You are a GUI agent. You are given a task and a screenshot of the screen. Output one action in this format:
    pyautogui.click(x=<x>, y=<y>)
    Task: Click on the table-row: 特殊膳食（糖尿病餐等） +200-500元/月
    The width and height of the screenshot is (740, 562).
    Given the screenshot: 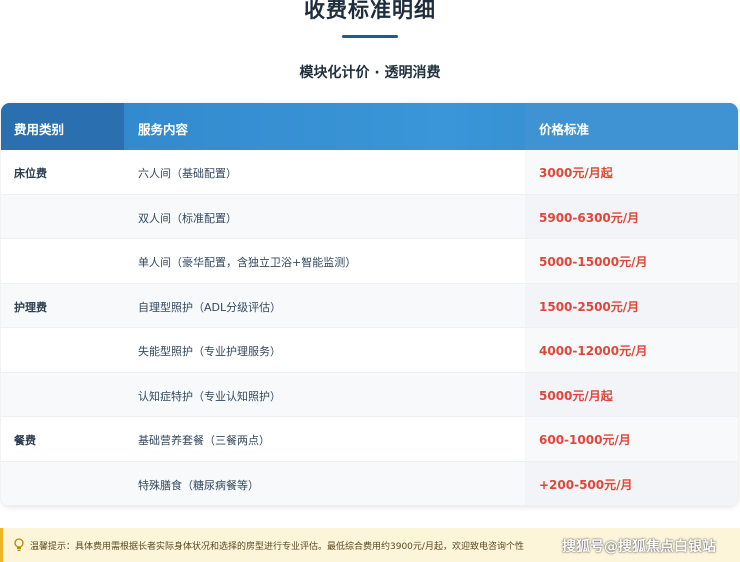 What is the action you would take?
    pyautogui.click(x=369, y=483)
    